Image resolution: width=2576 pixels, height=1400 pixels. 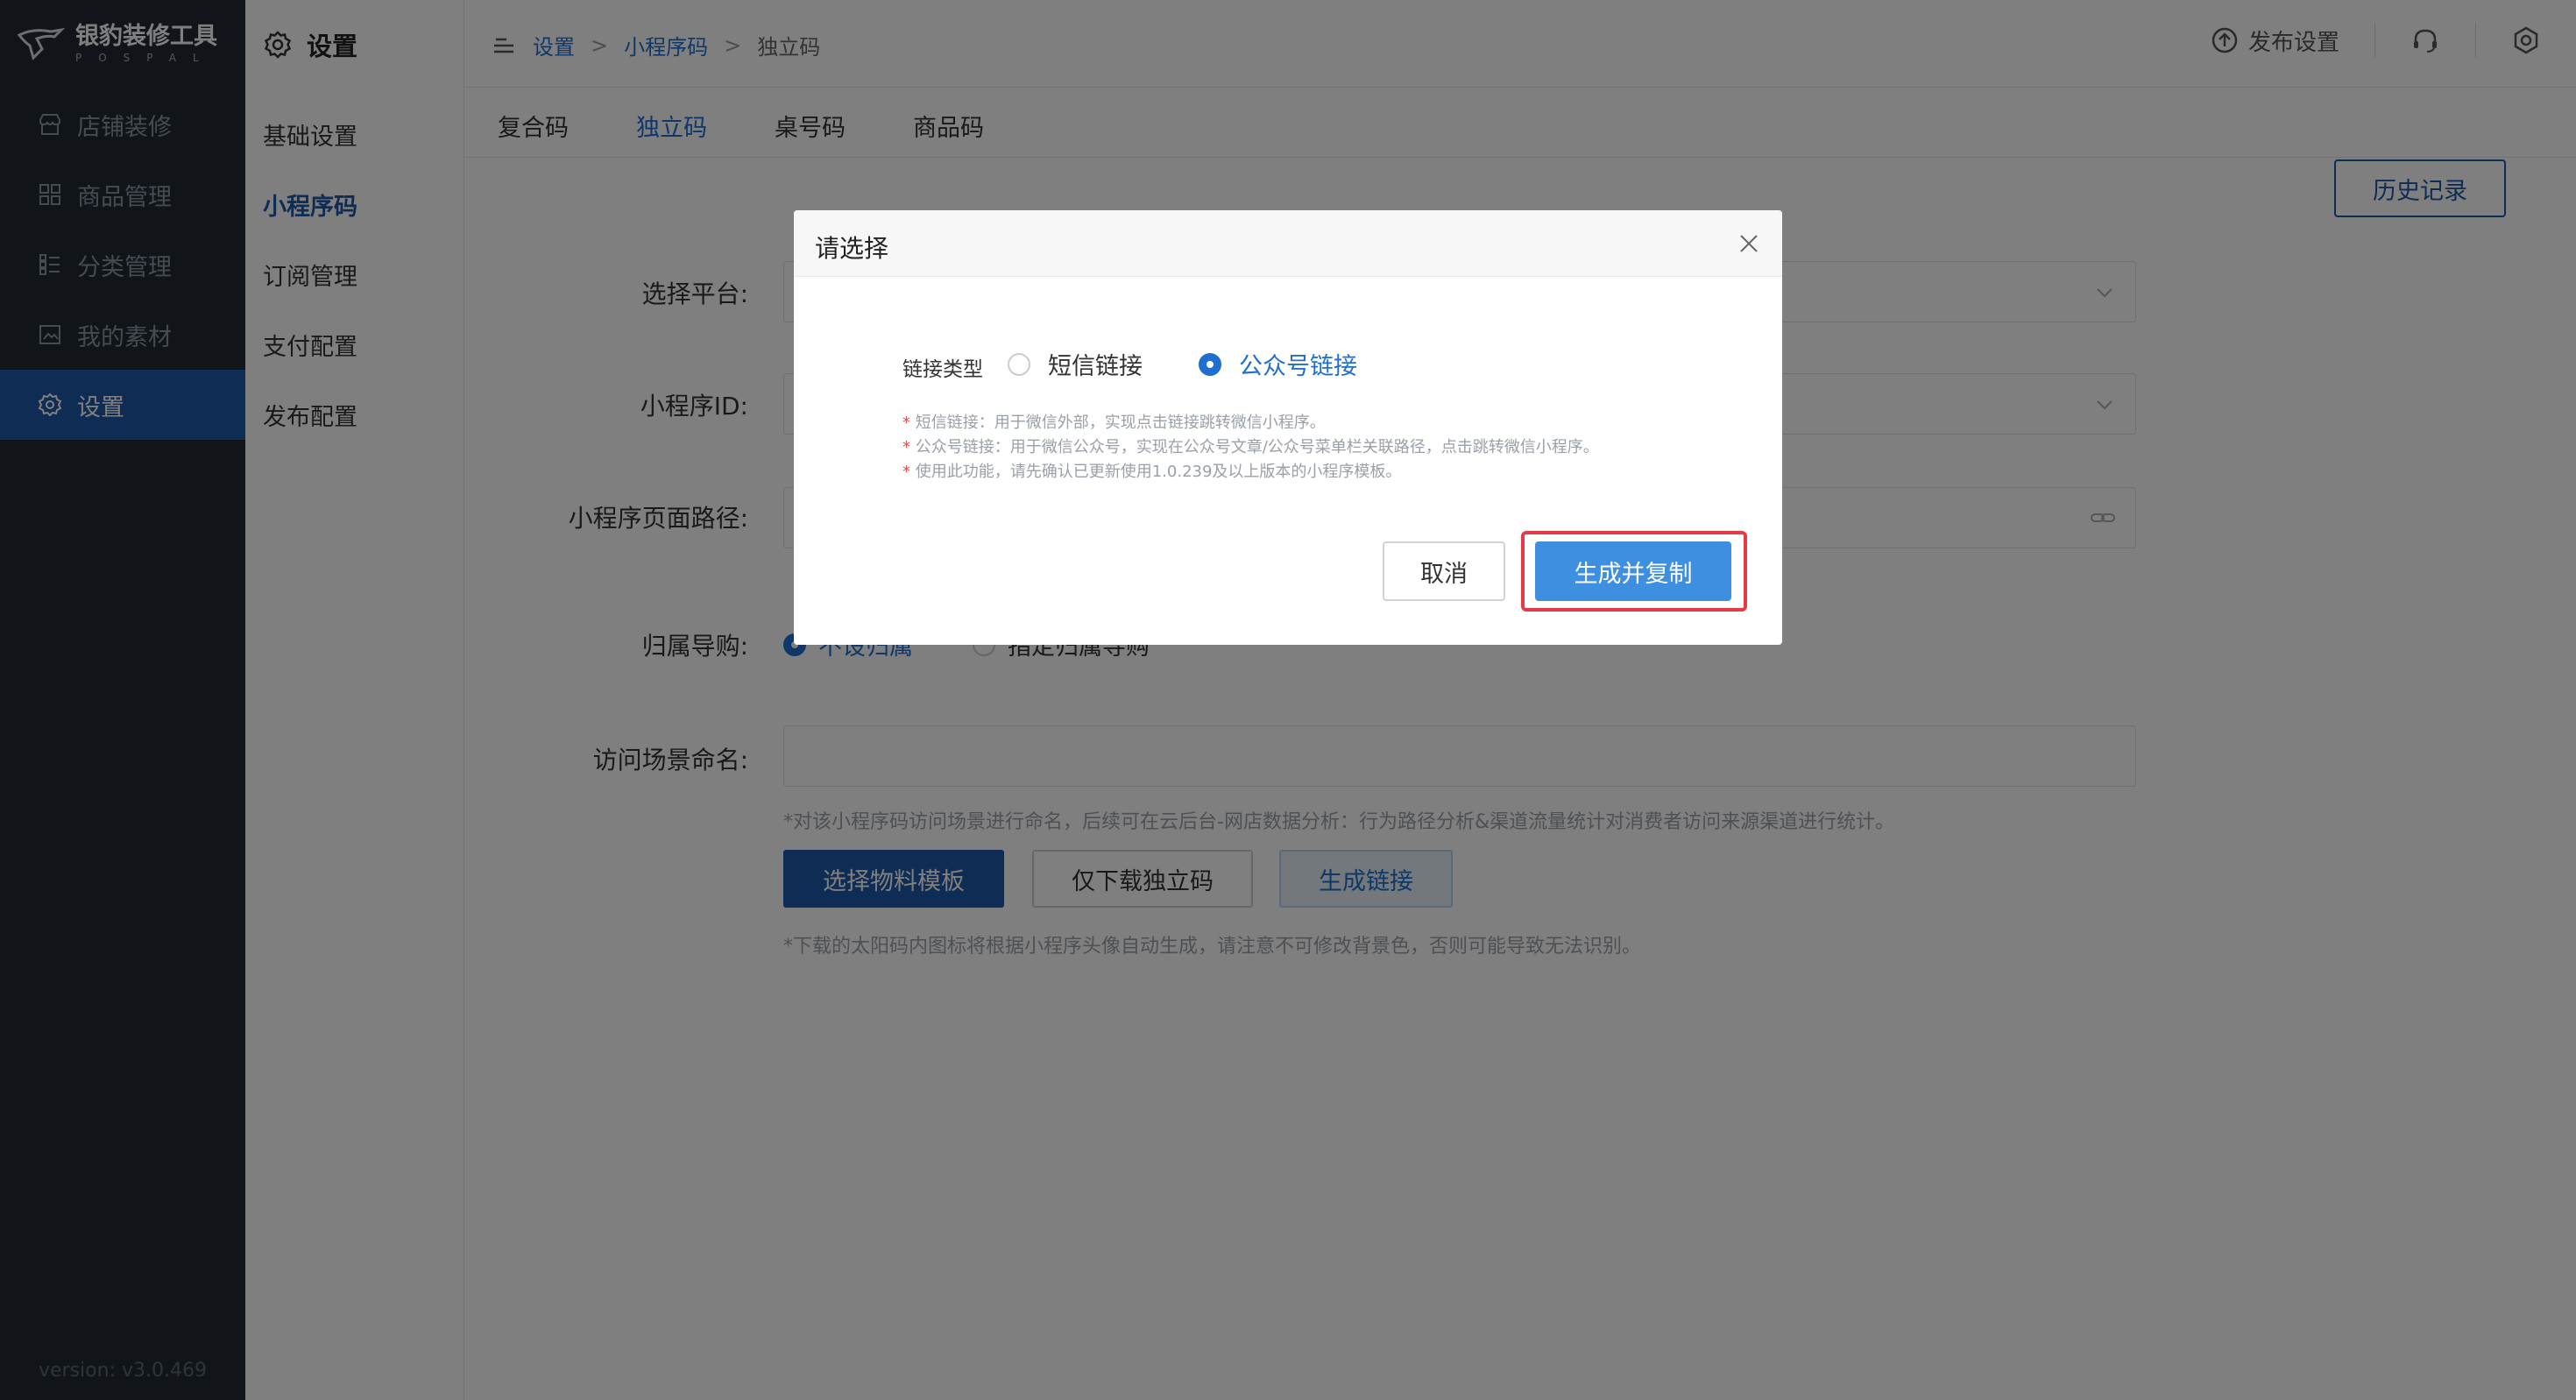 What do you see at coordinates (1749, 243) in the screenshot?
I see `close-icon` at bounding box center [1749, 243].